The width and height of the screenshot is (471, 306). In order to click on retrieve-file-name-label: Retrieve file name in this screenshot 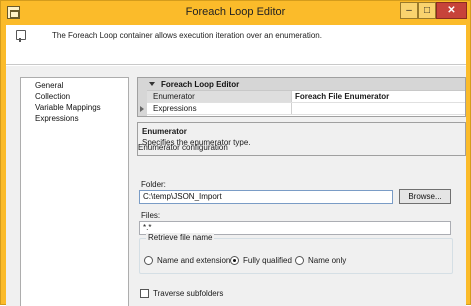, I will do `click(180, 237)`.